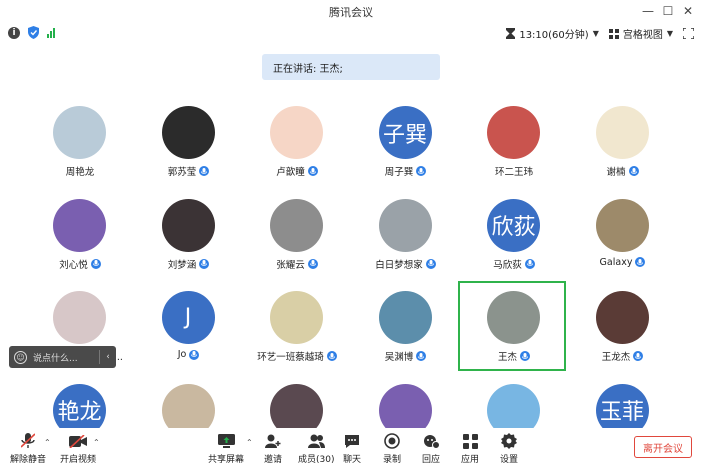 This screenshot has height=467, width=702. I want to click on apps-button: 应用, so click(470, 448).